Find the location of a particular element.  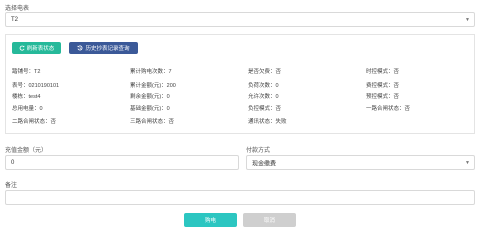

cancel-button-label: 取消 is located at coordinates (269, 221).